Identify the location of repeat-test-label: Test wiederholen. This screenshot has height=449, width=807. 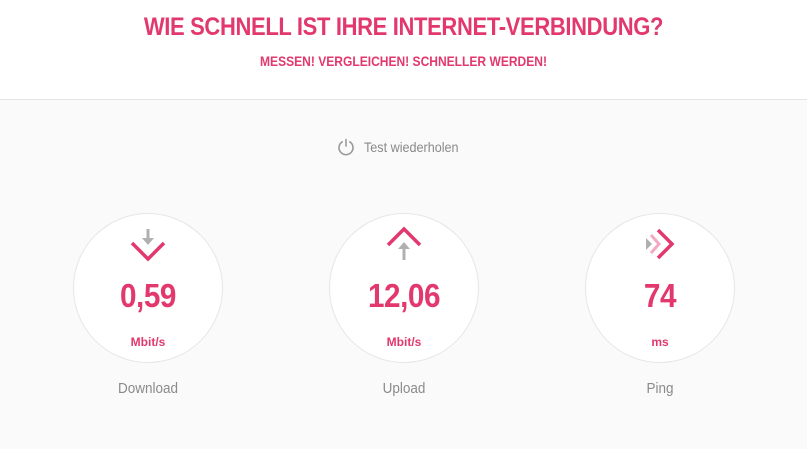
(411, 147).